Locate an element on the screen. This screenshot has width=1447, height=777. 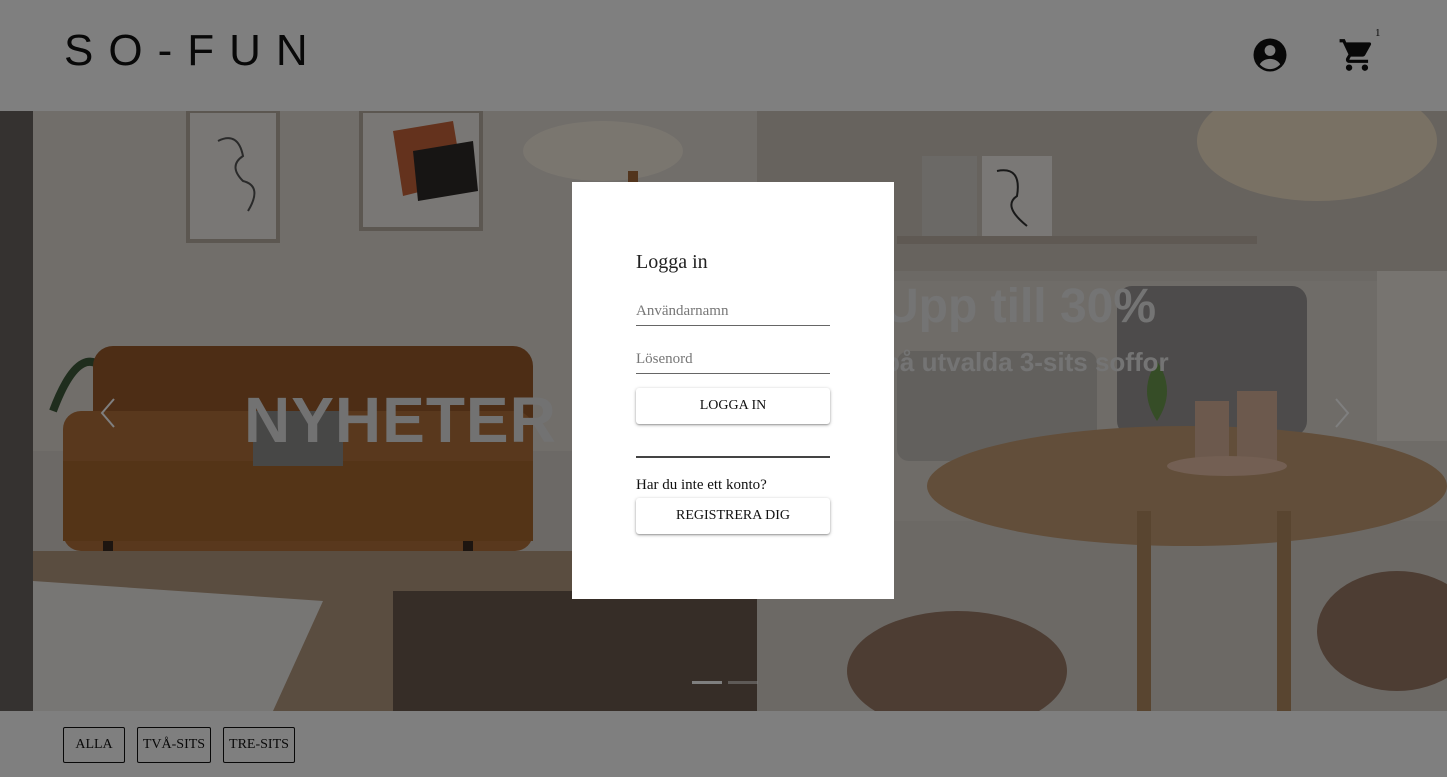
register-button: REGISTRERA DIG is located at coordinates (733, 516).